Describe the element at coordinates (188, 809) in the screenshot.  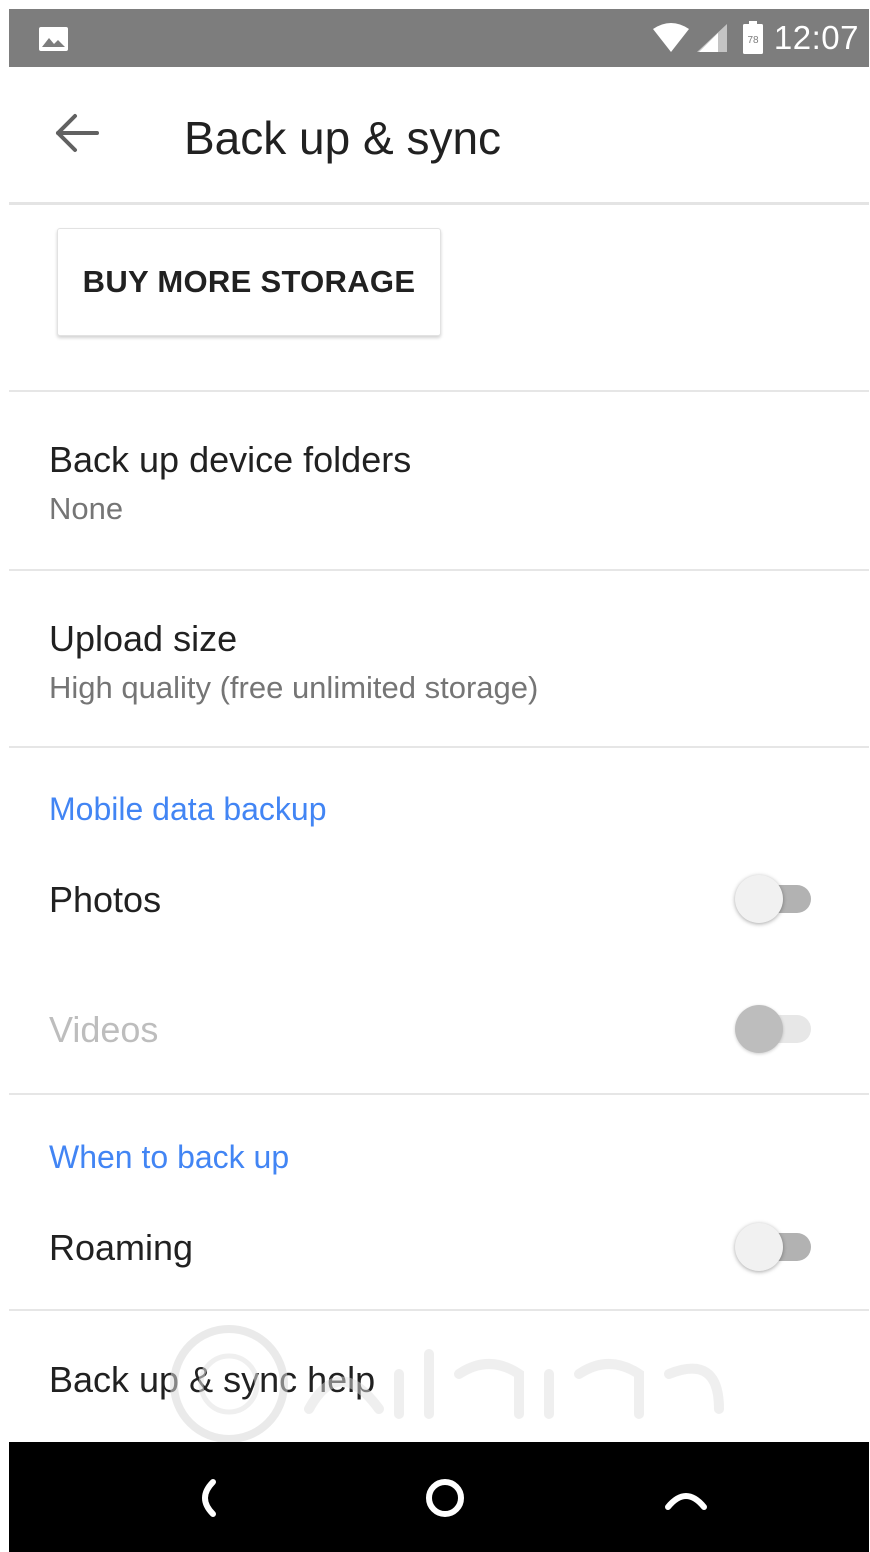
I see `mobile-data-backup-header: Mobile data backup` at that location.